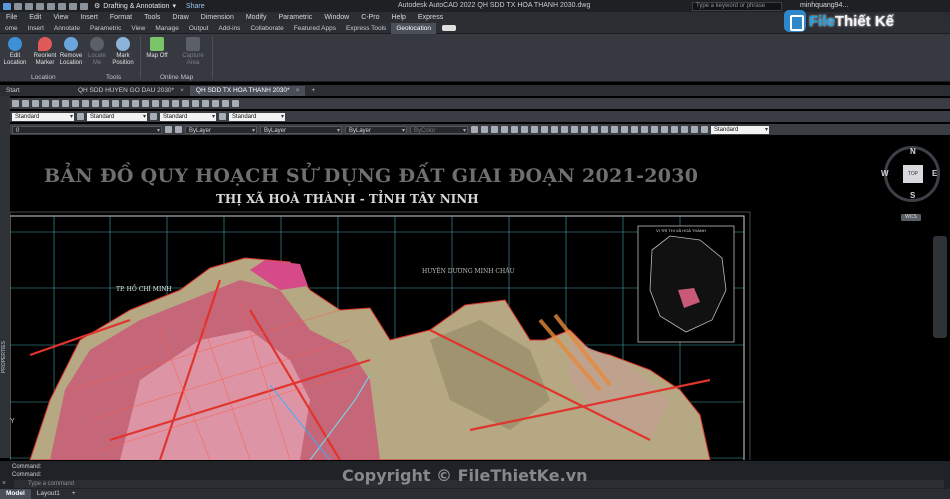  What do you see at coordinates (225, 103) in the screenshot?
I see `calc-icon` at bounding box center [225, 103].